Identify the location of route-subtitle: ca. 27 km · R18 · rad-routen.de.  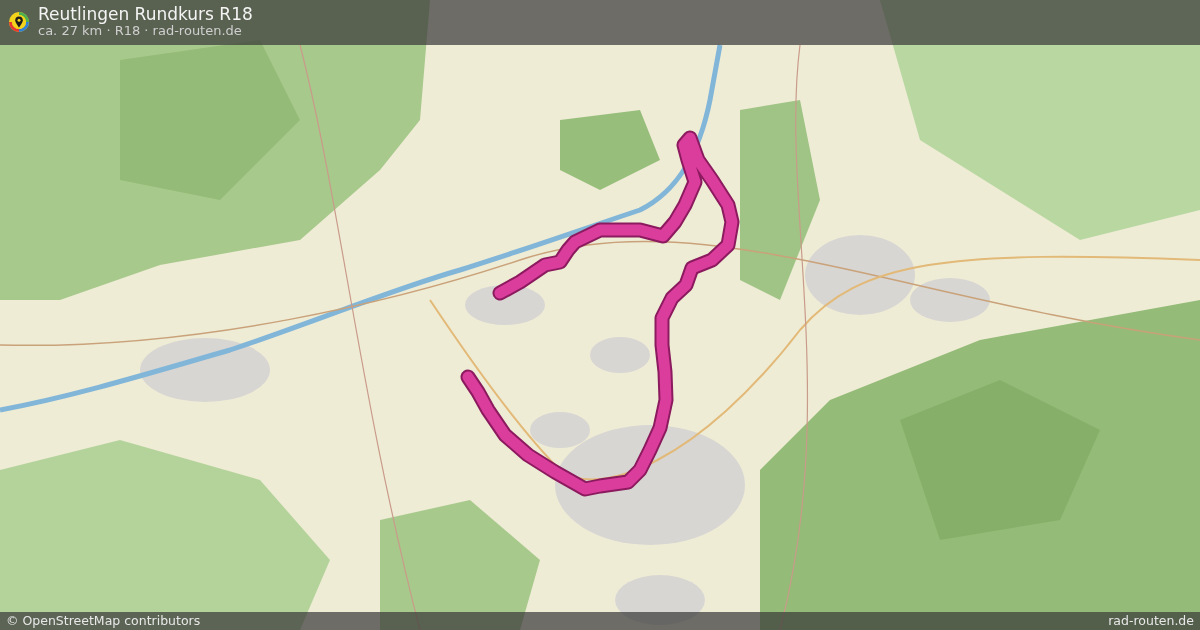
(140, 30).